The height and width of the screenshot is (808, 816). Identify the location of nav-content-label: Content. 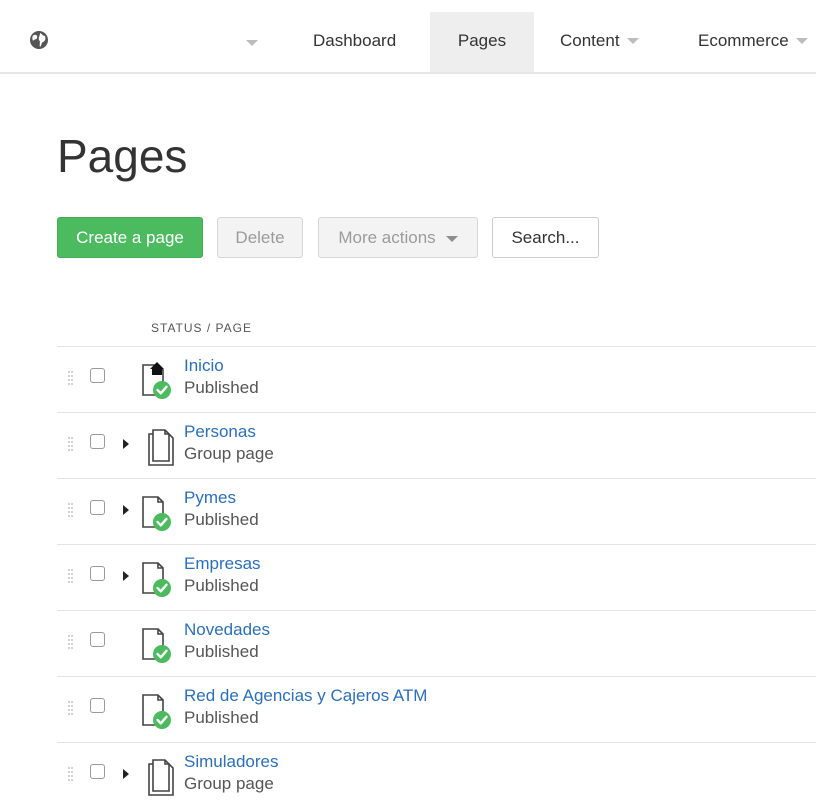
(590, 40).